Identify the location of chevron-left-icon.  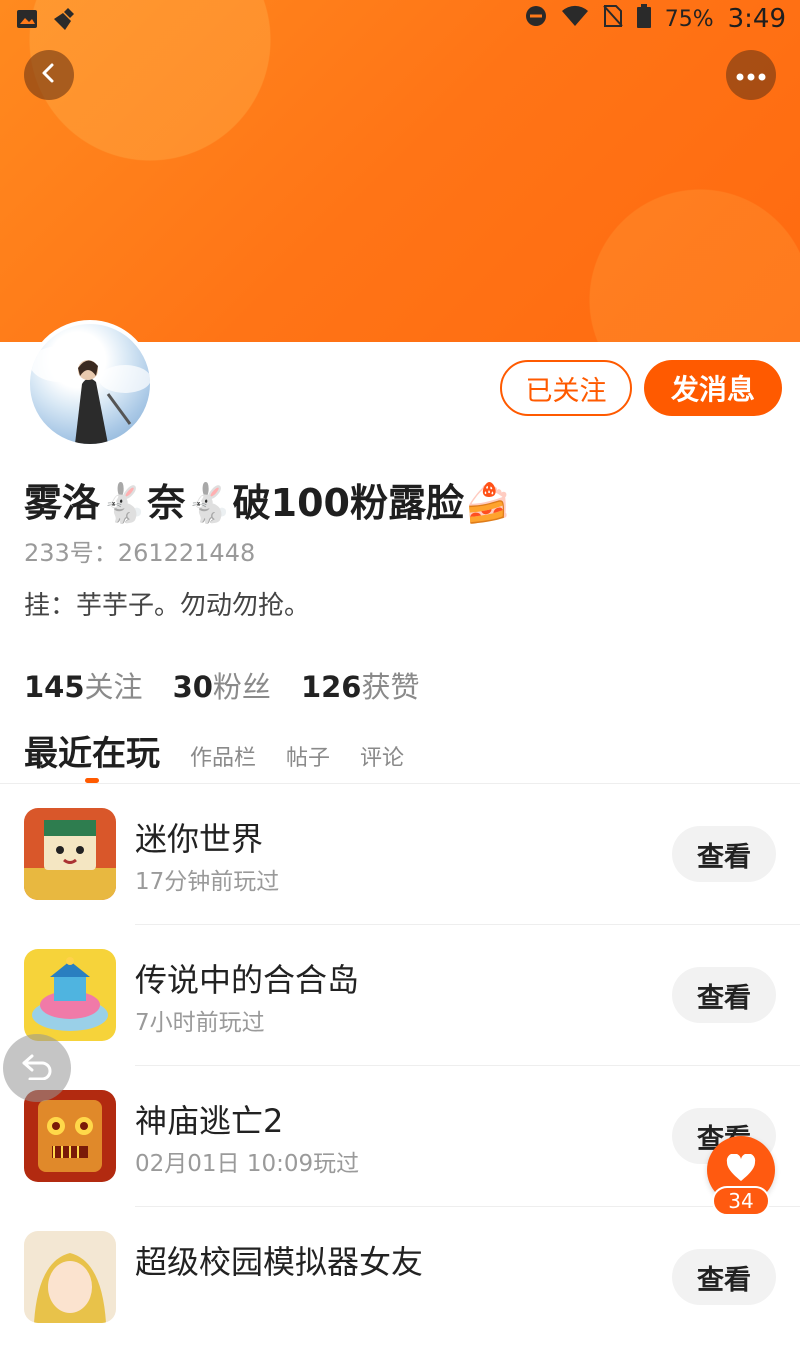
(49, 75).